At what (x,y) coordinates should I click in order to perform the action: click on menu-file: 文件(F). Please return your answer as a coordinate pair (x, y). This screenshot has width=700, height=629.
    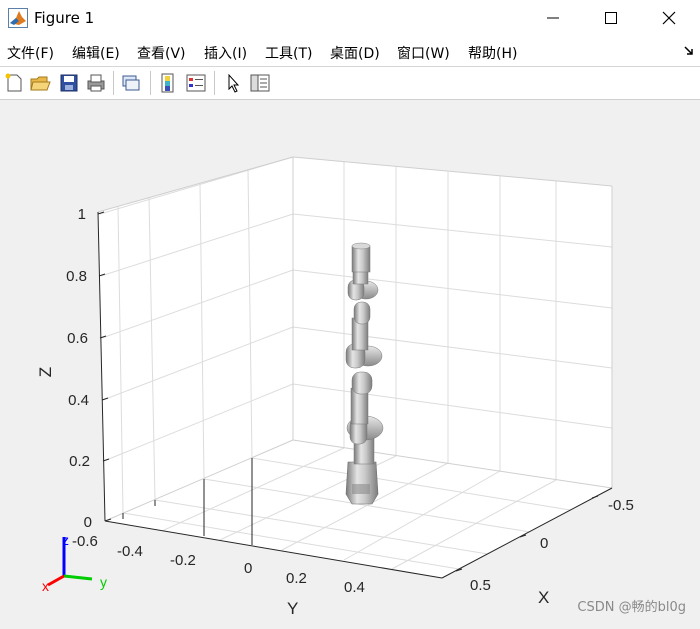
    Looking at the image, I should click on (30, 53).